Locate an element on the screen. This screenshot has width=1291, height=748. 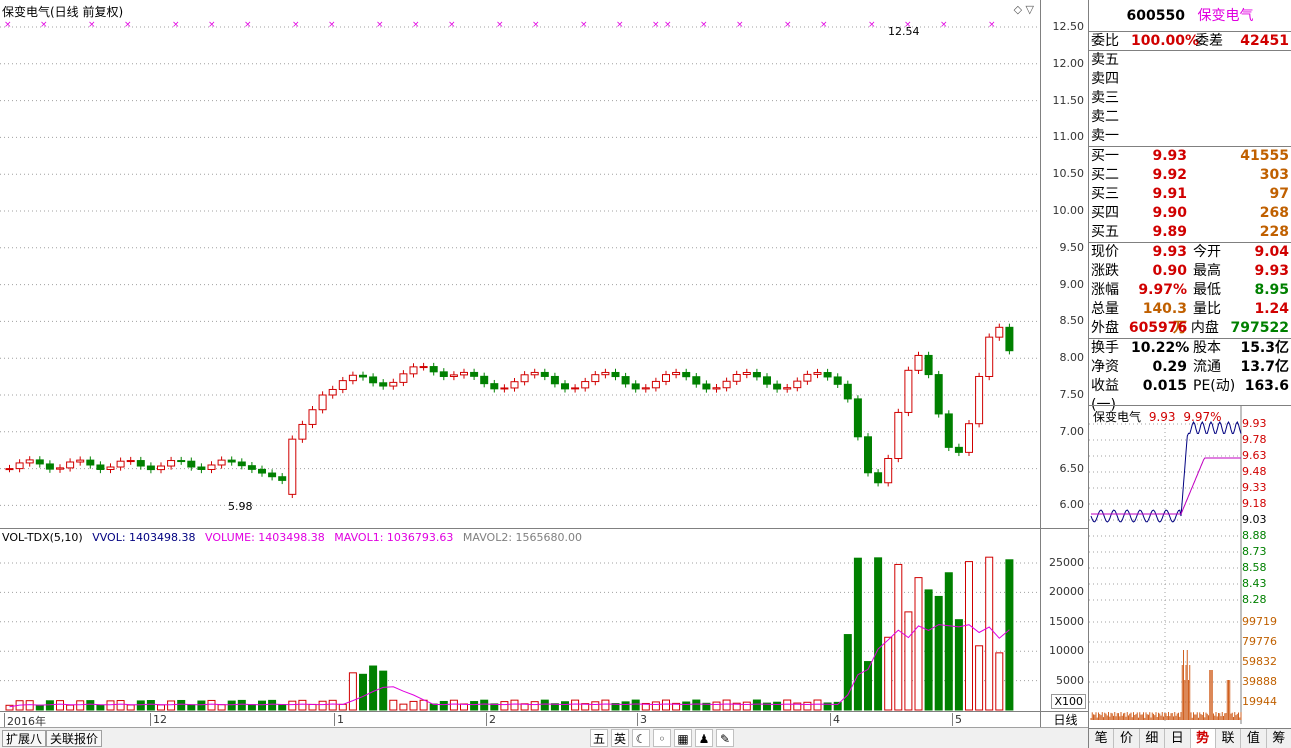
stat-value: 140.3万 is located at coordinates (1164, 318).